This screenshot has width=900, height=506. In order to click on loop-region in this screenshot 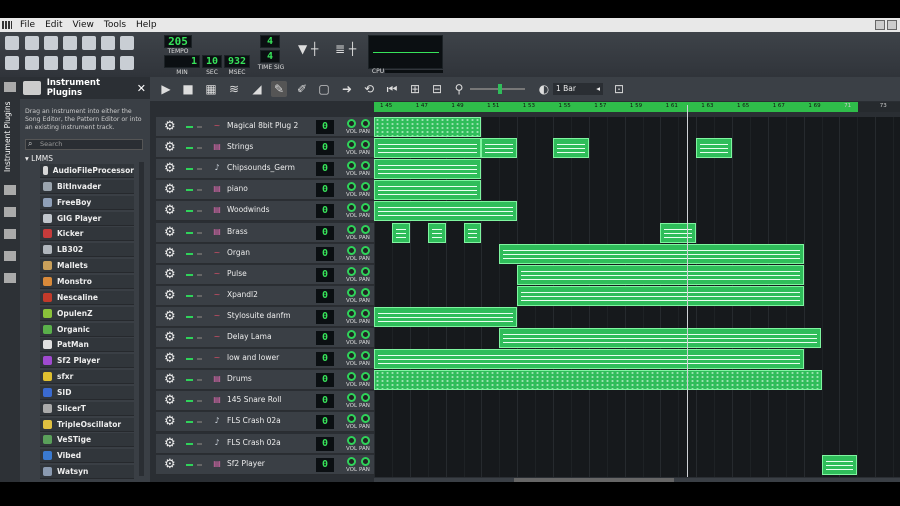, I will do `click(616, 107)`.